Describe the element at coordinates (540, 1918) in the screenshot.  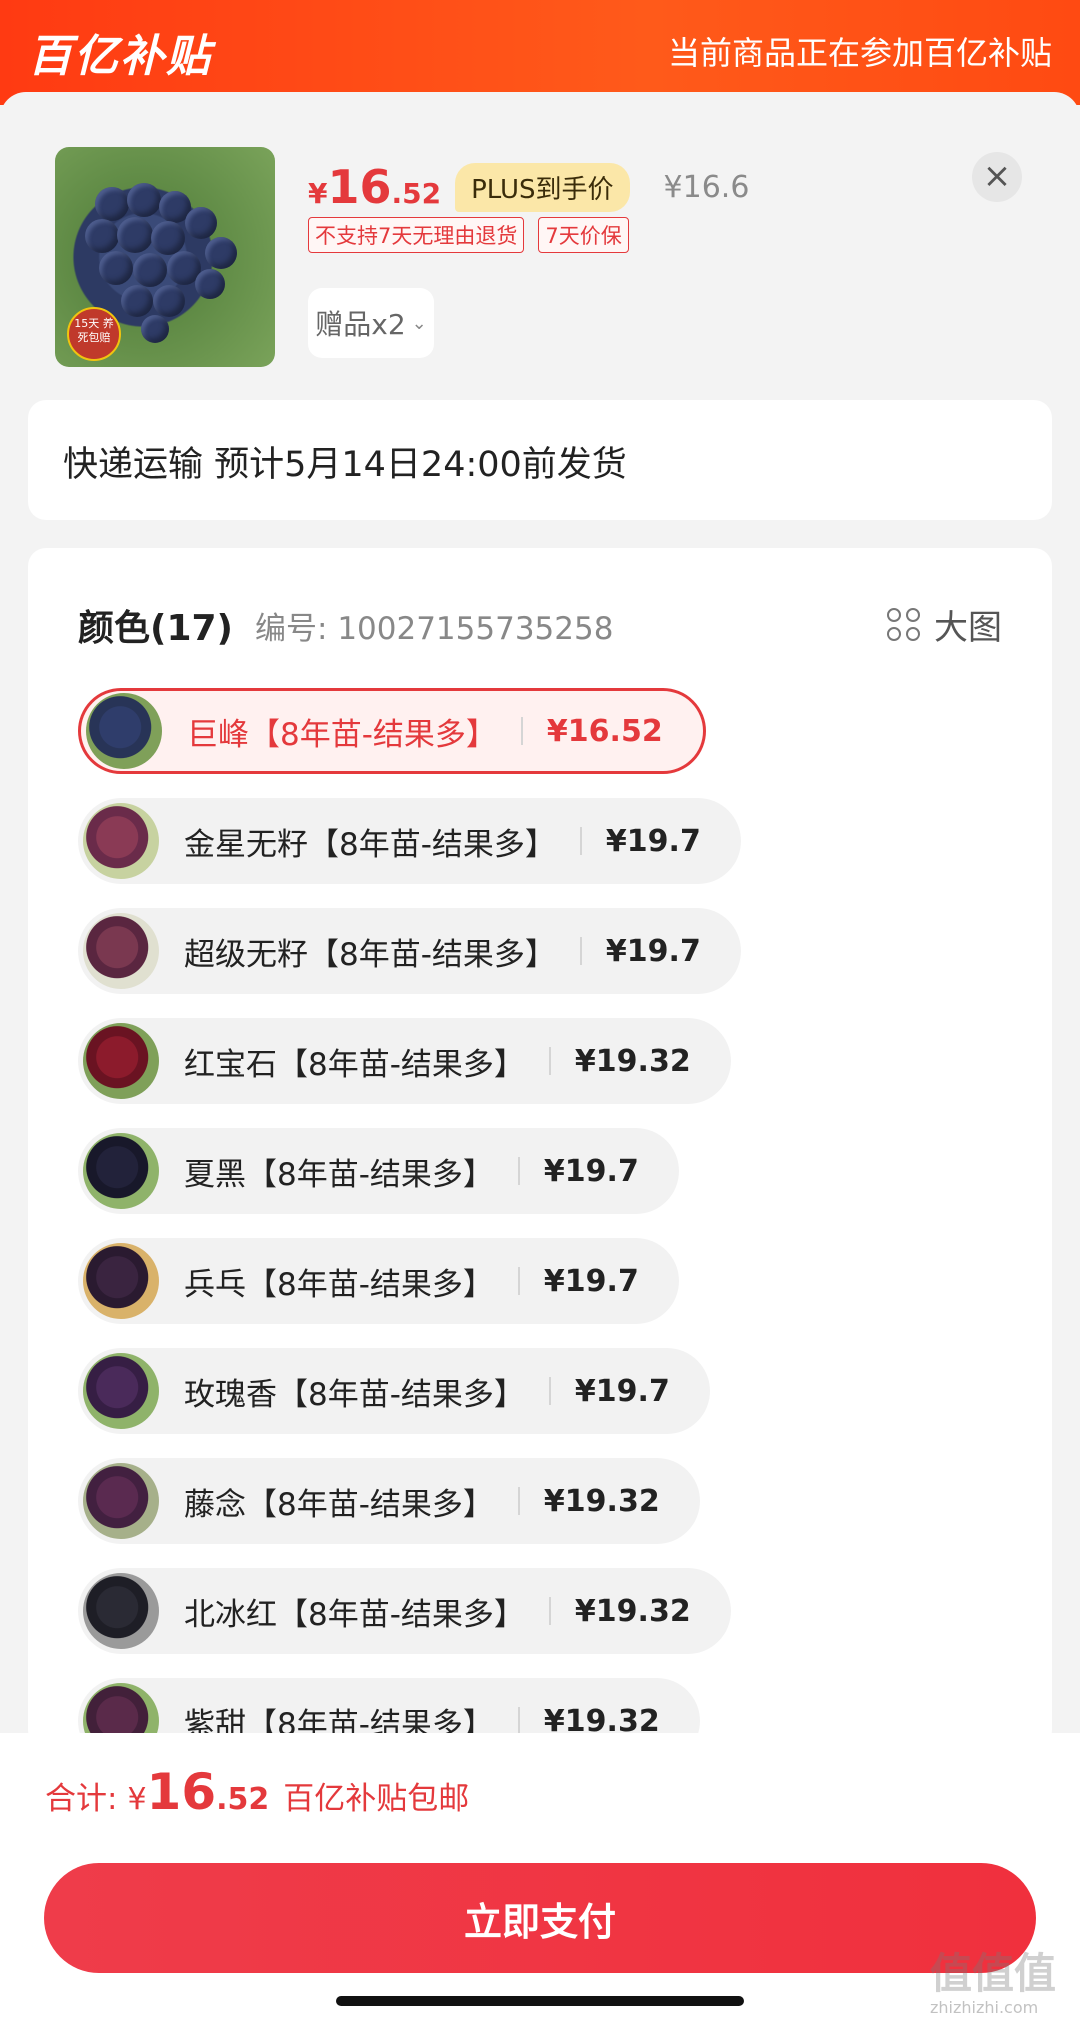
I see `pay-now-button: 立即支付` at that location.